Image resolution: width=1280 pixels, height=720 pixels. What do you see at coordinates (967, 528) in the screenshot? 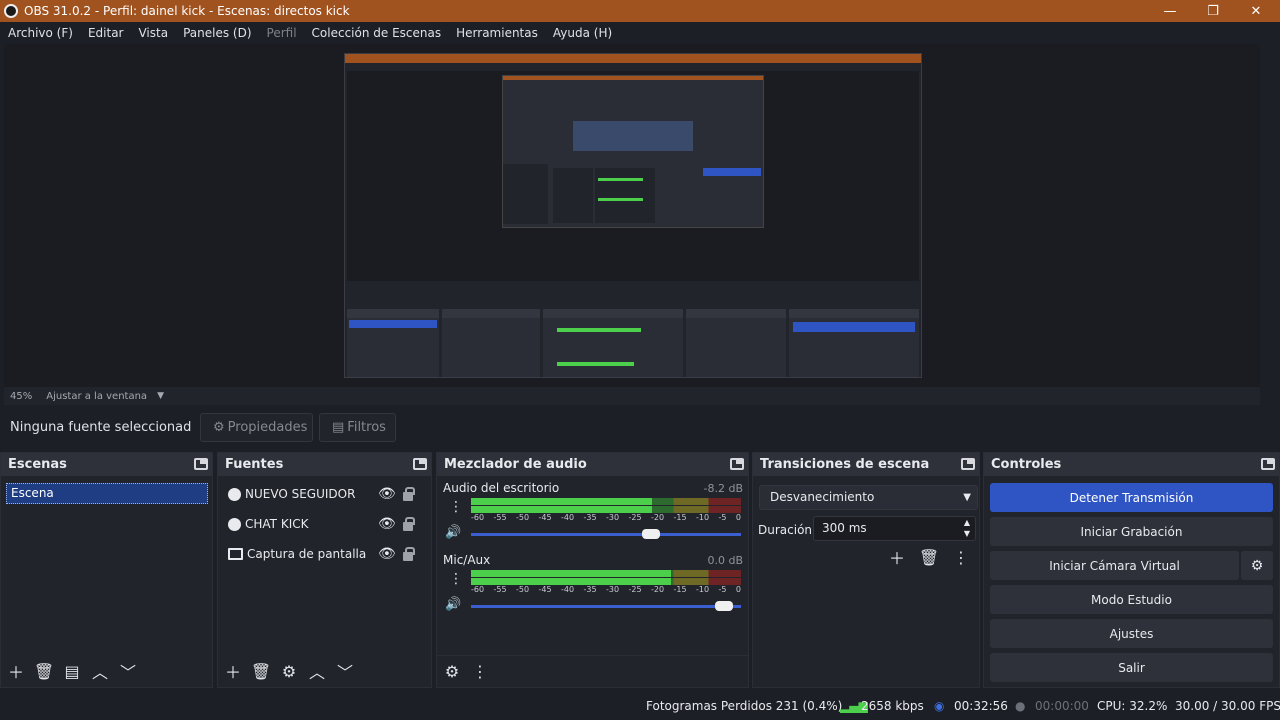
I see `spinner-icon: ▲ ▼` at bounding box center [967, 528].